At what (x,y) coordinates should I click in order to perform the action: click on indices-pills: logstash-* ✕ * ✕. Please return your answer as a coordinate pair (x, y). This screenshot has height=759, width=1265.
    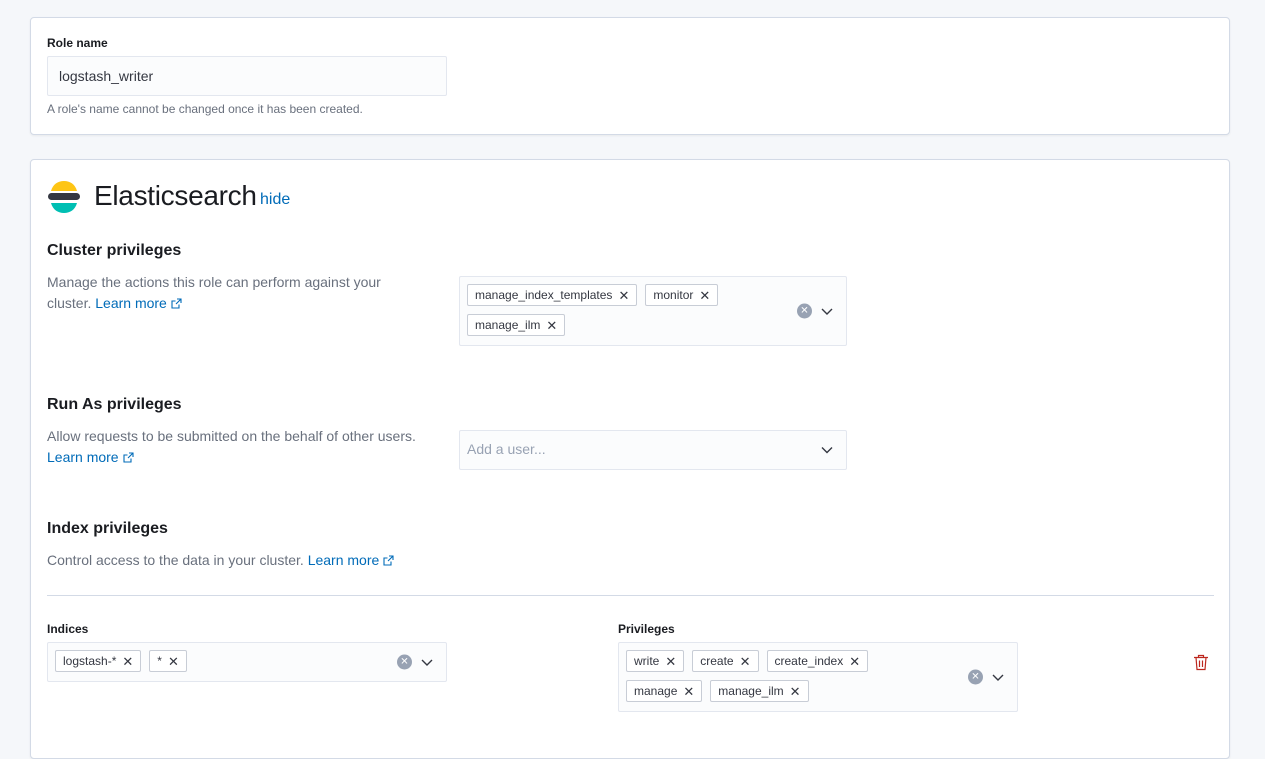
    Looking at the image, I should click on (247, 661).